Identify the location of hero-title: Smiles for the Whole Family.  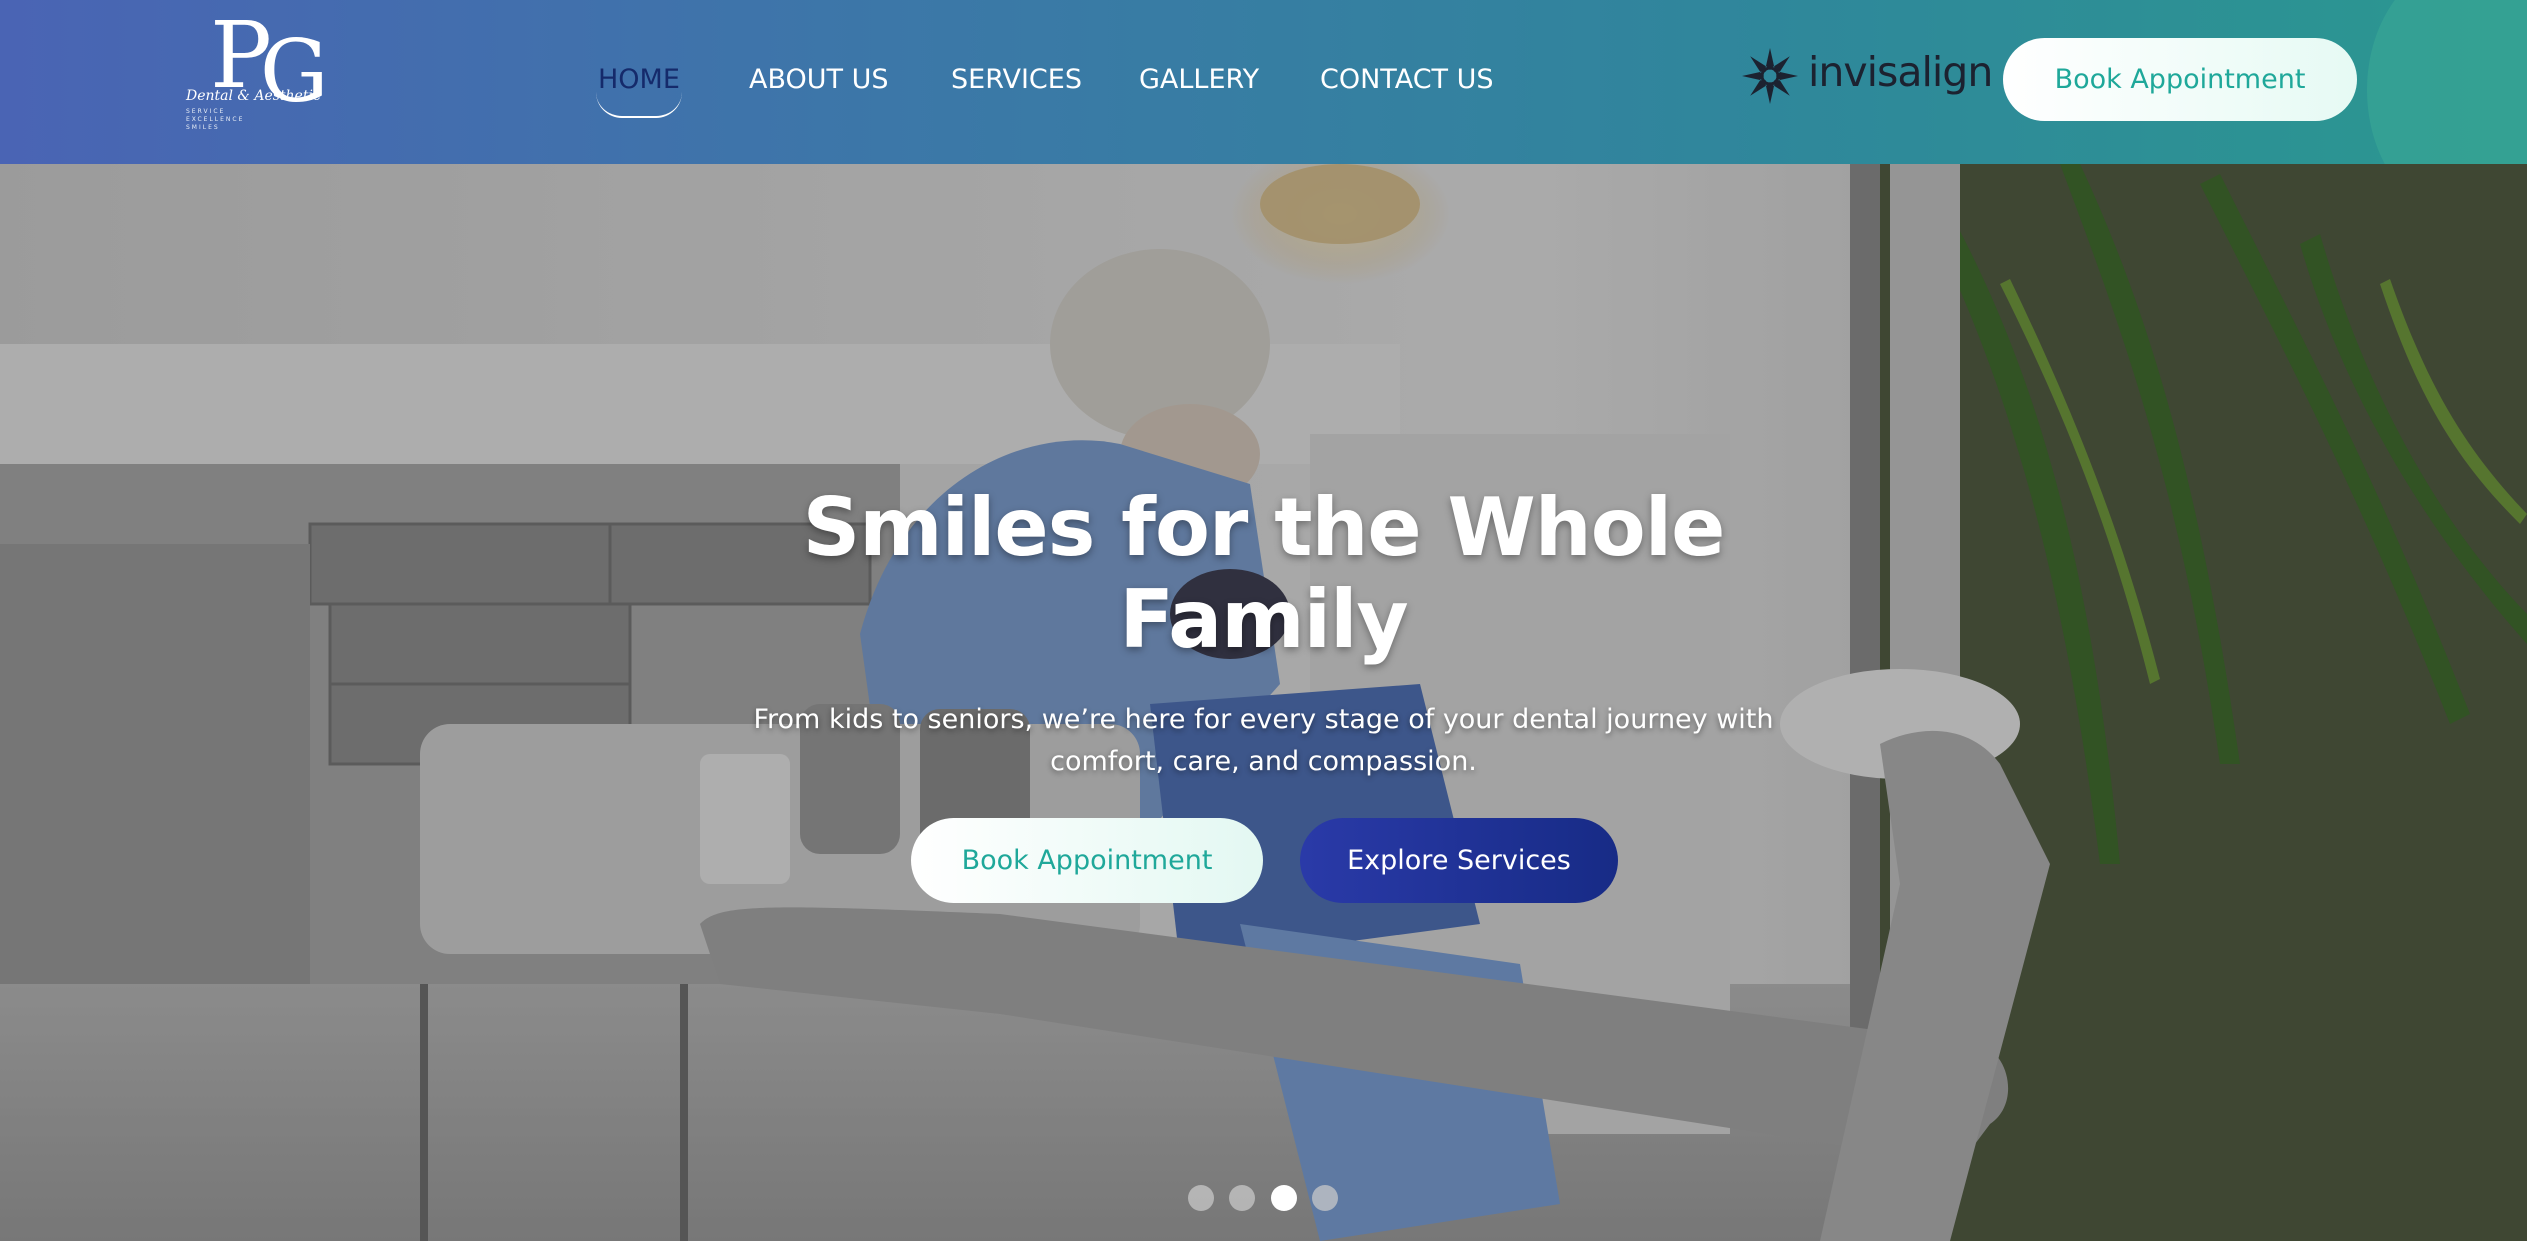
(1264, 573).